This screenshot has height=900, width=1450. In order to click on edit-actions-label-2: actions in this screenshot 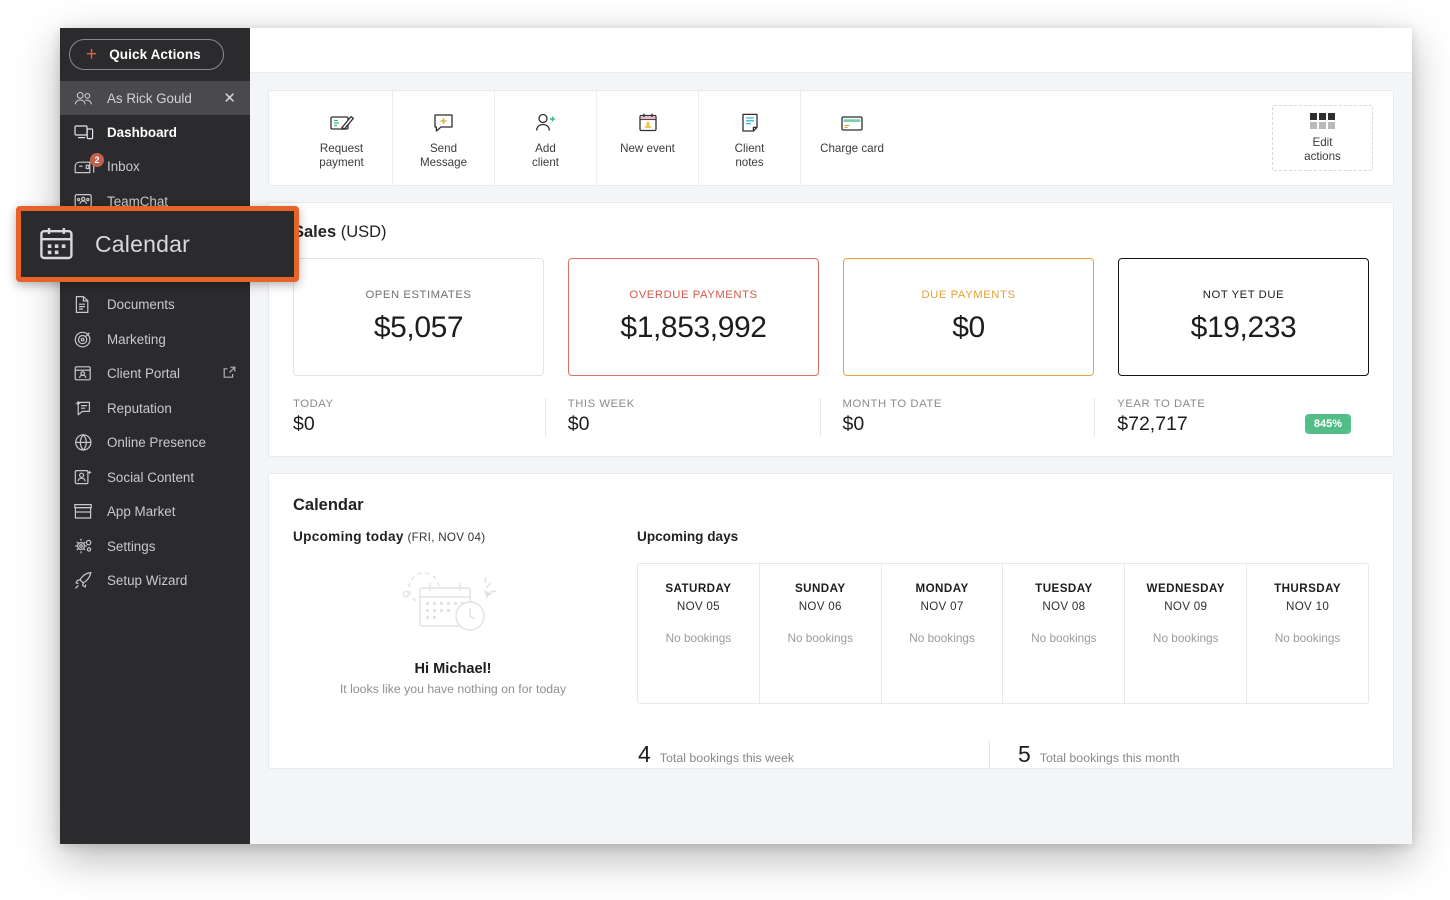, I will do `click(1322, 156)`.